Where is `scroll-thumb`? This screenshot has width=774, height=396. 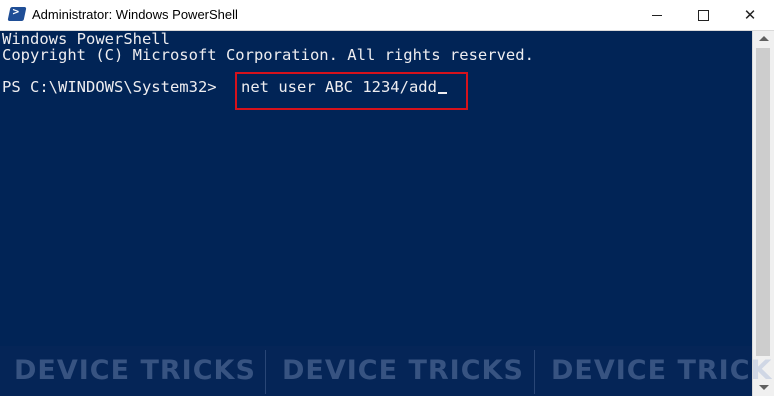
scroll-thumb is located at coordinates (763, 202).